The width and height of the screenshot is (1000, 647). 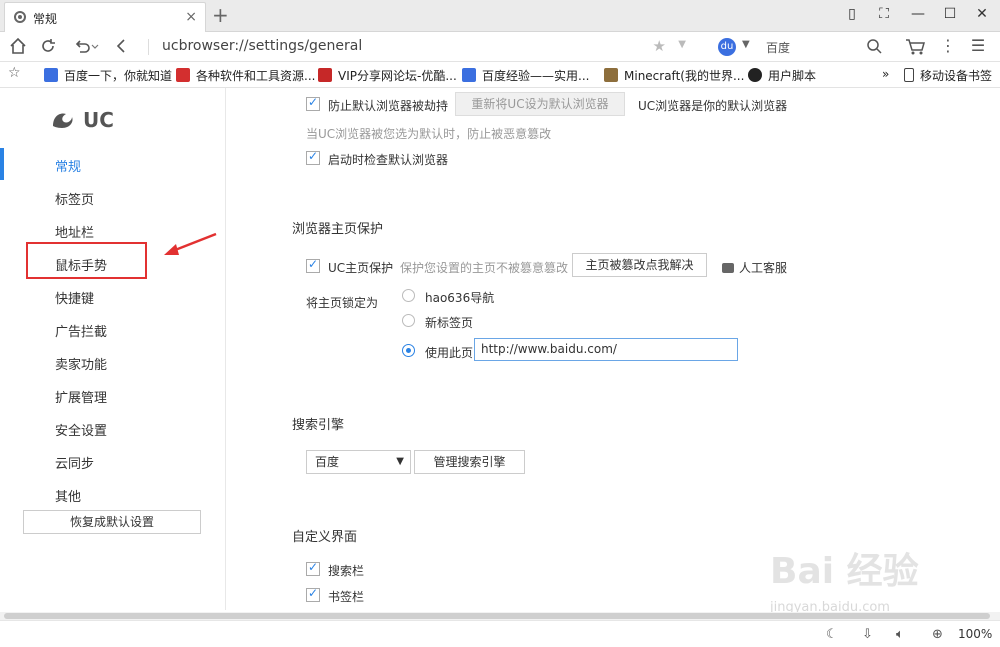 I want to click on bookmark-star-icon: ☆, so click(x=14, y=73).